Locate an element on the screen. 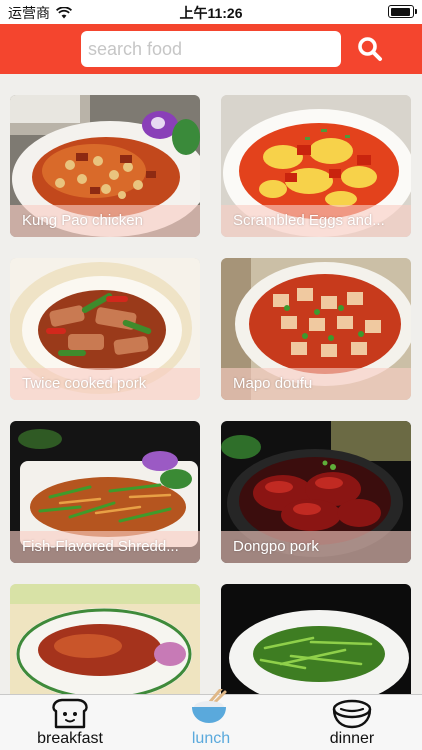 Image resolution: width=422 pixels, height=750 pixels. tab-label: dinner is located at coordinates (352, 738).